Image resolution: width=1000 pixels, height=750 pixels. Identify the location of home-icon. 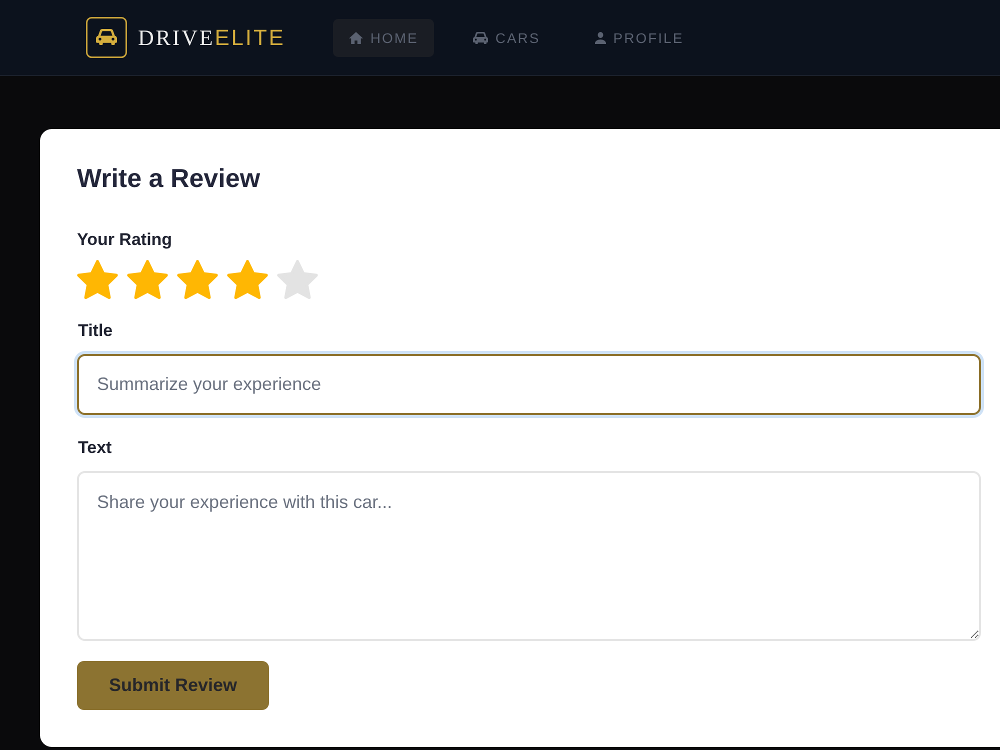
(356, 38).